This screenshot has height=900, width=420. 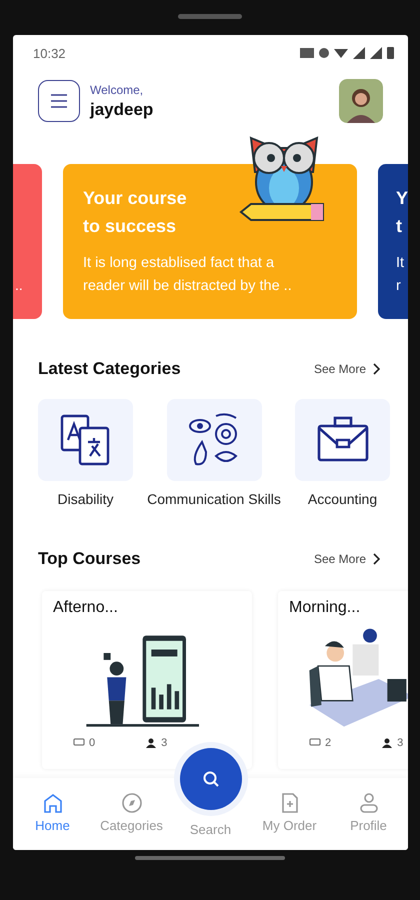 What do you see at coordinates (49, 53) in the screenshot?
I see `status-time: 10:32` at bounding box center [49, 53].